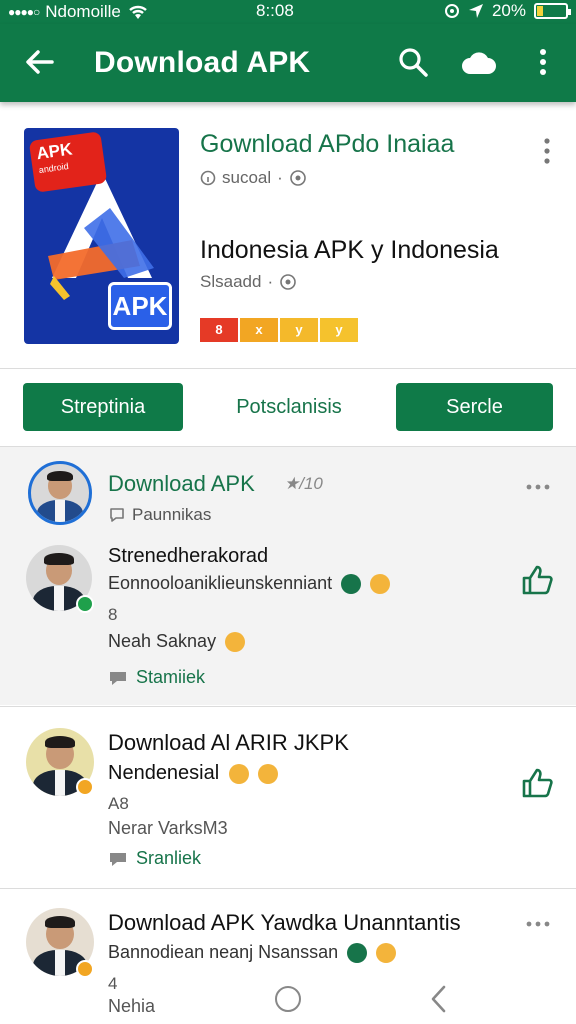 This screenshot has width=576, height=1024. Describe the element at coordinates (275, 10) in the screenshot. I see `clock: 8::08` at that location.